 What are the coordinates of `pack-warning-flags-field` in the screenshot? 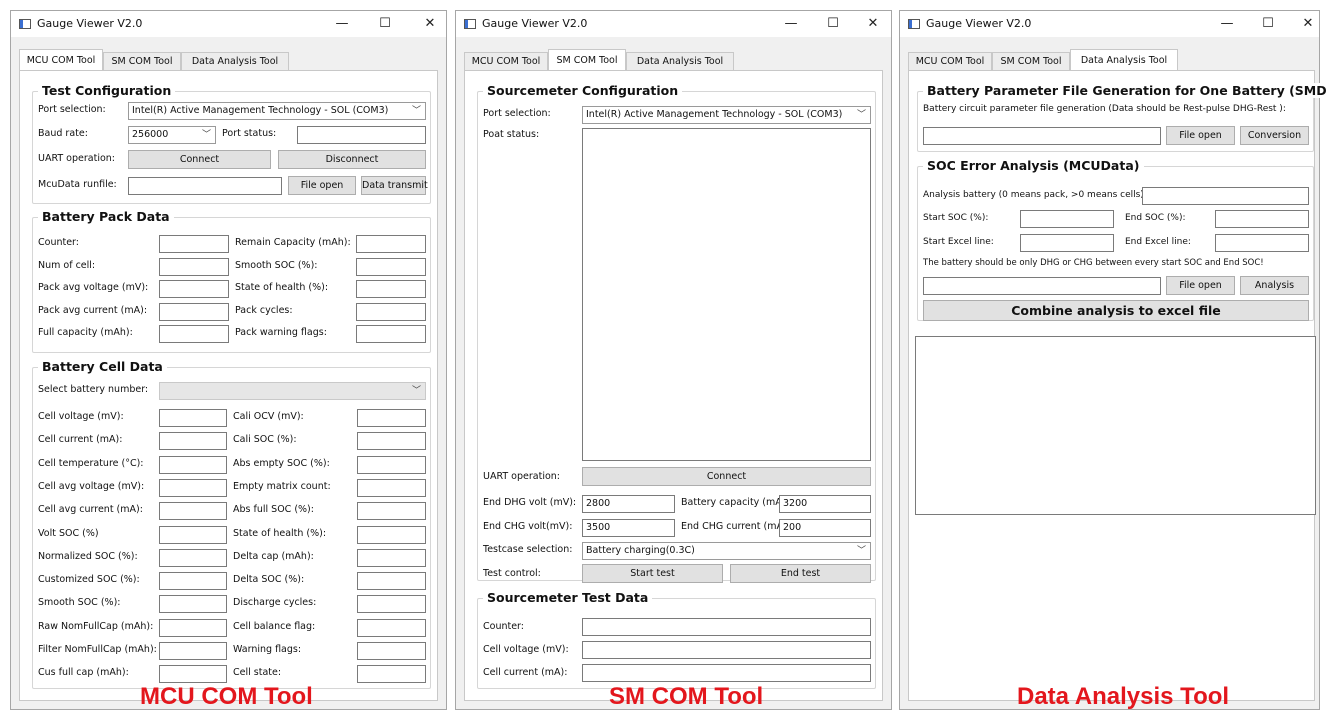 It's located at (391, 334).